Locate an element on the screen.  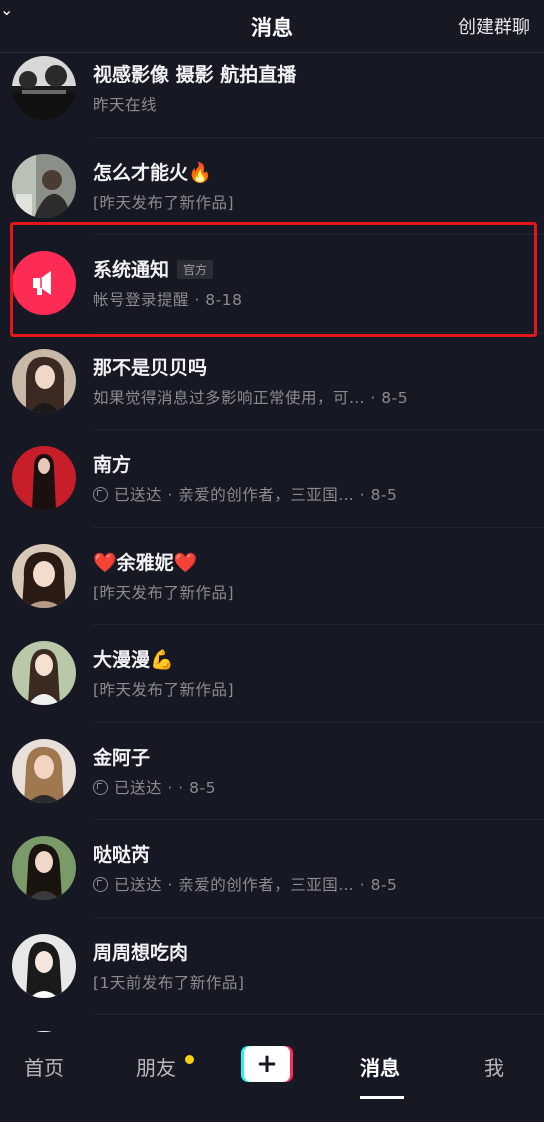
last-message: [1天前发布了新作品] is located at coordinates (169, 982).